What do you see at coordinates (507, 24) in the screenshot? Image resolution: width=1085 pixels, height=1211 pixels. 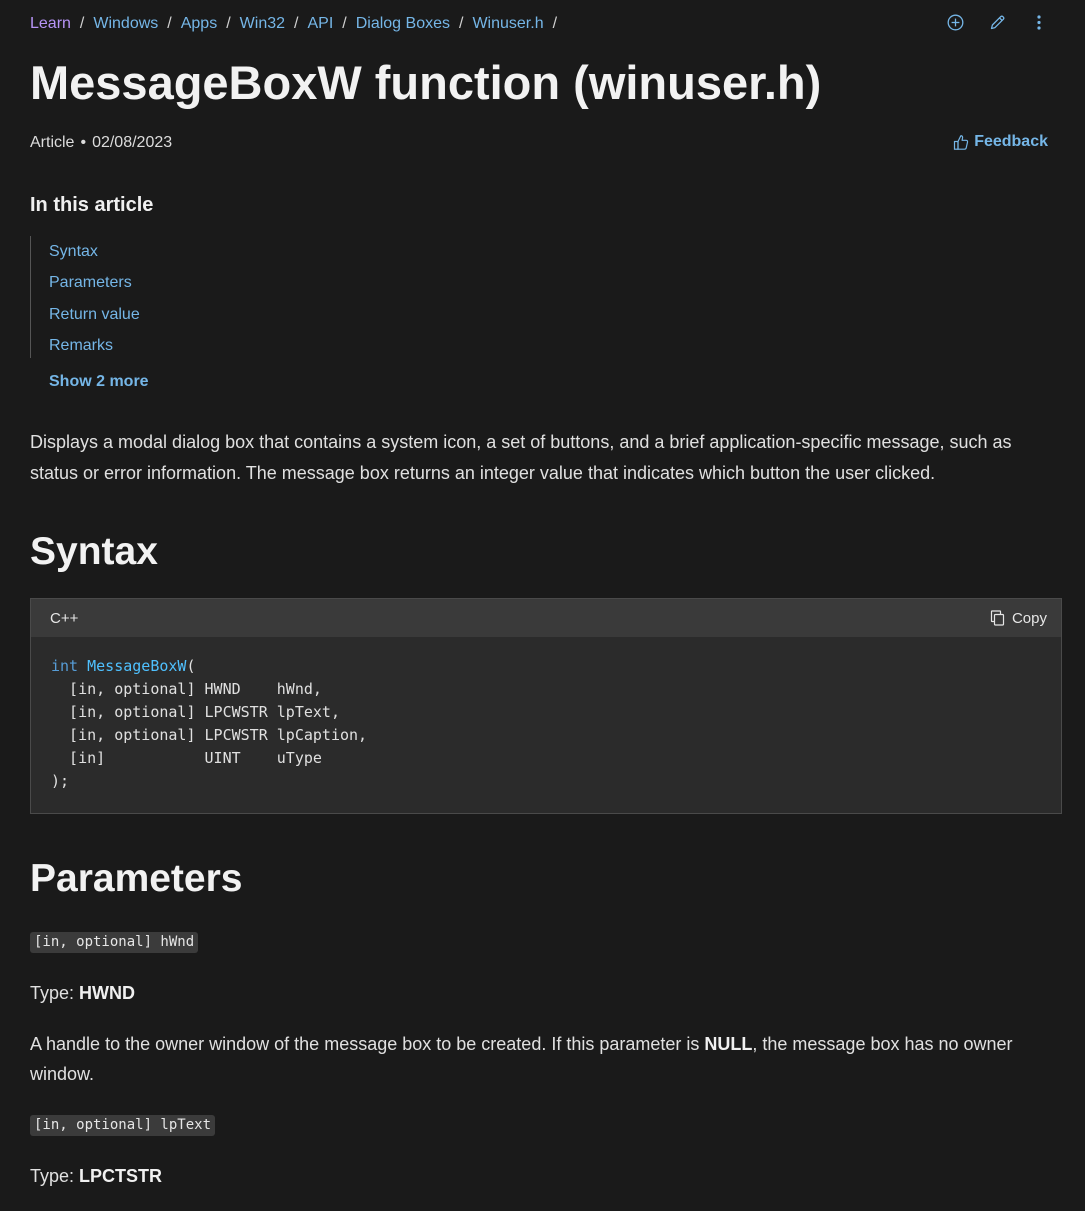 I see `breadcrumb-winuser-h: Winuser.h` at bounding box center [507, 24].